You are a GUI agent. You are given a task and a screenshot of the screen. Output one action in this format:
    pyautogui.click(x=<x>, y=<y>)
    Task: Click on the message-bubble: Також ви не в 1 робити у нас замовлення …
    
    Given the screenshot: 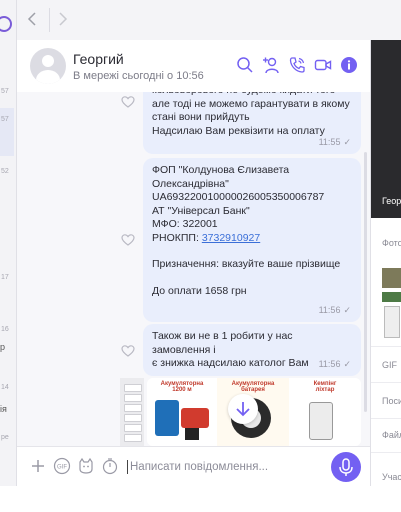 What is the action you would take?
    pyautogui.click(x=252, y=350)
    